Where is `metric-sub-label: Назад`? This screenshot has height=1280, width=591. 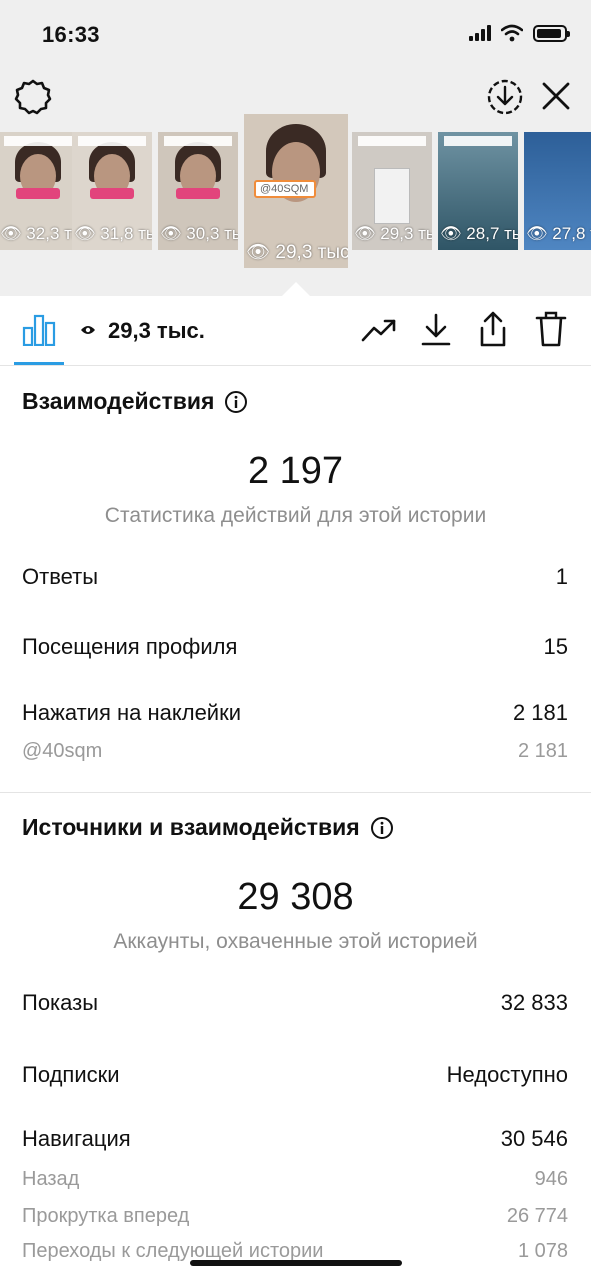 metric-sub-label: Назад is located at coordinates (51, 1179).